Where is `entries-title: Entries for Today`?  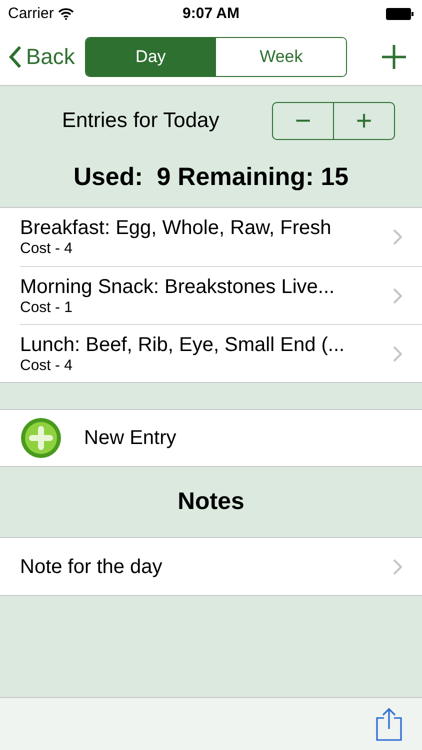
entries-title: Entries for Today is located at coordinates (141, 121).